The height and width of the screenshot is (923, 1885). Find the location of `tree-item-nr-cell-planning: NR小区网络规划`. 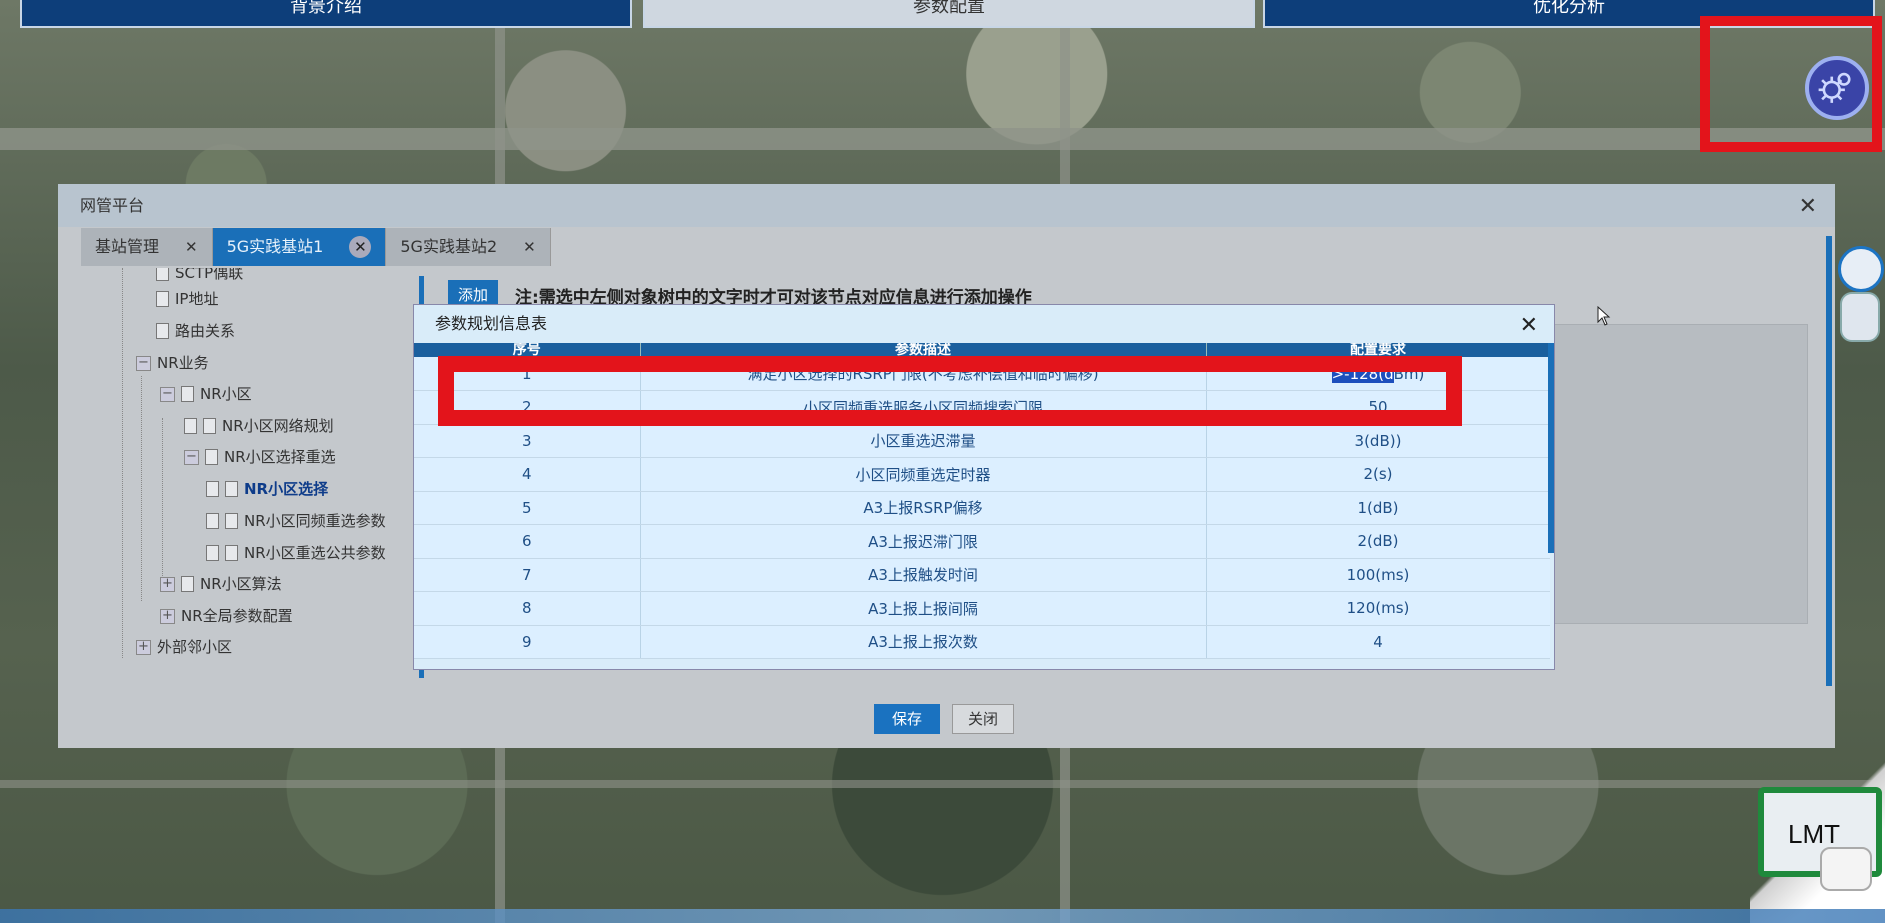

tree-item-nr-cell-planning: NR小区网络规划 is located at coordinates (259, 426).